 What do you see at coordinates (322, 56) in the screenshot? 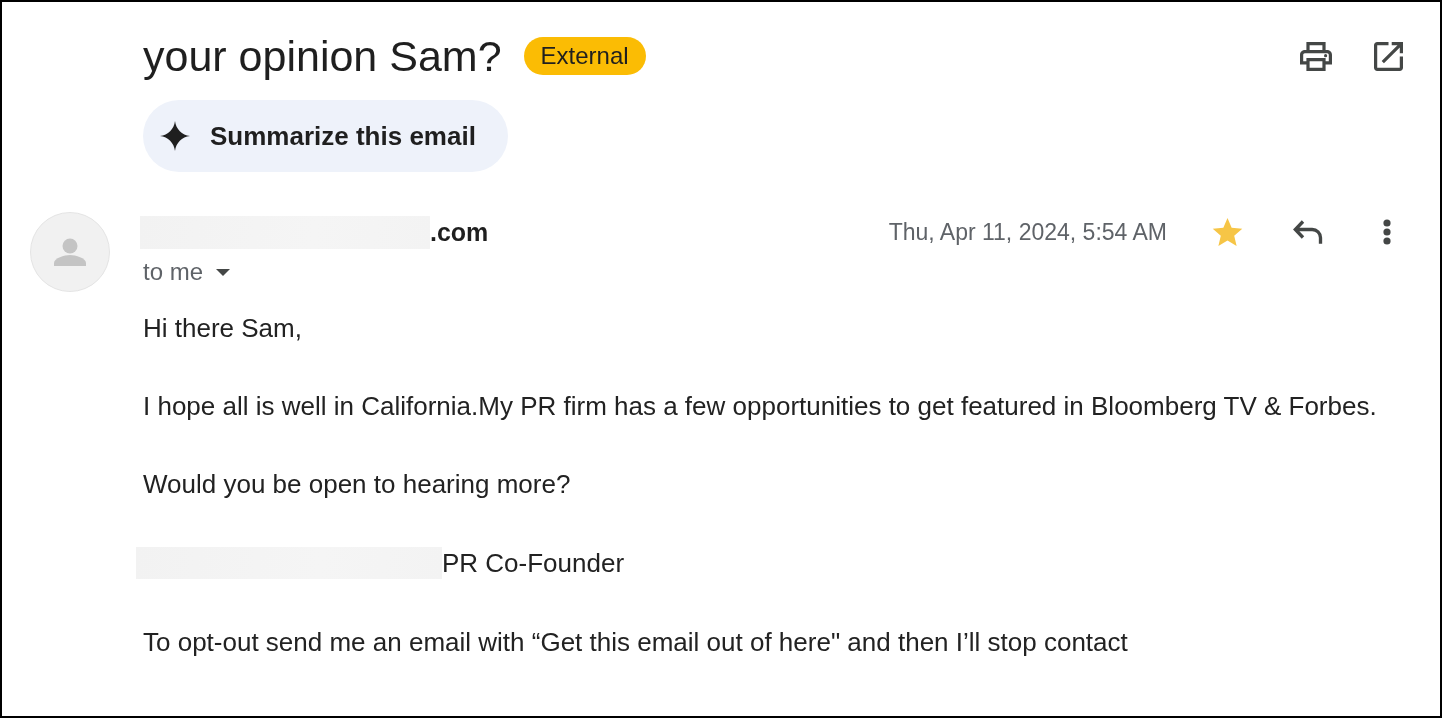
I see `subject-title: your opinion Sam?` at bounding box center [322, 56].